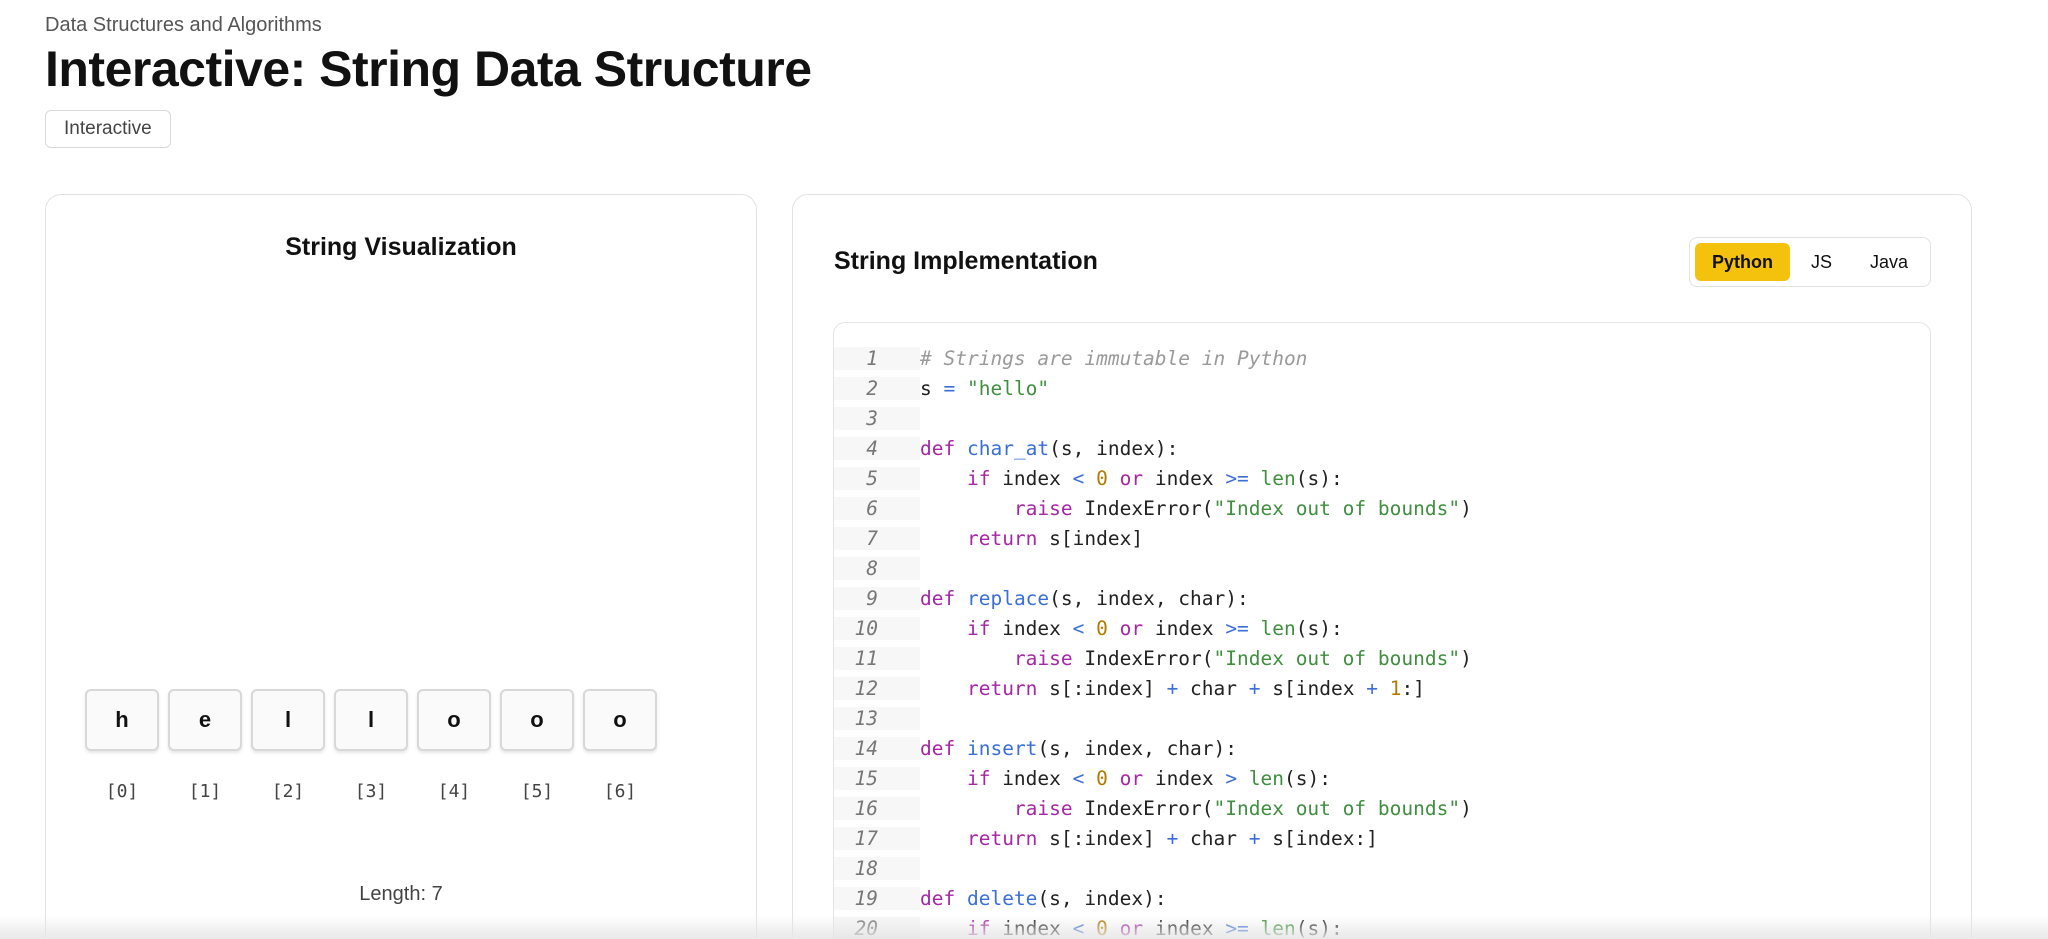 This screenshot has width=2048, height=939. Describe the element at coordinates (1149, 778) in the screenshot. I see `line-code: if index < 0 or index > len(s):` at that location.